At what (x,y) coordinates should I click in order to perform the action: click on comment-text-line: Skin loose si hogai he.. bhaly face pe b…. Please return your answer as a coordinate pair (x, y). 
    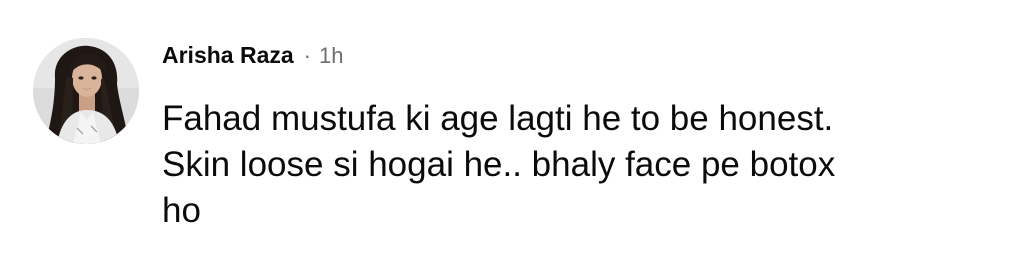
    Looking at the image, I should click on (499, 164).